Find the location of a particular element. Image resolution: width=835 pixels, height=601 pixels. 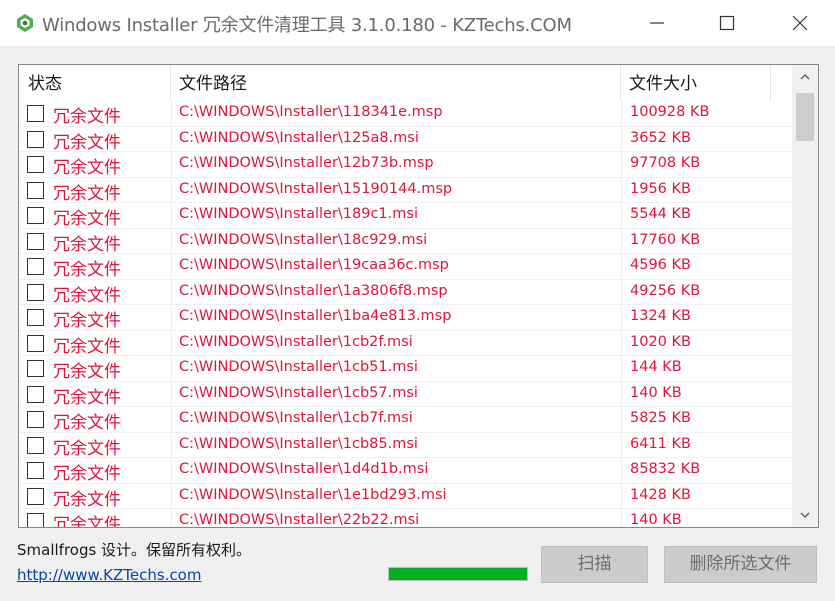

scroll-down-arrow-icon is located at coordinates (805, 515).